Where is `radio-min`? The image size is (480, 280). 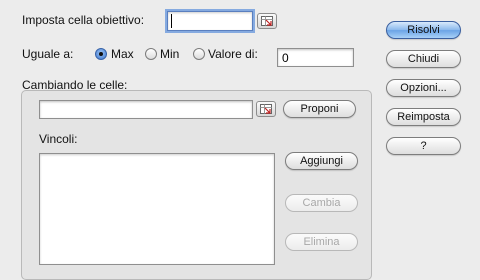 radio-min is located at coordinates (151, 54).